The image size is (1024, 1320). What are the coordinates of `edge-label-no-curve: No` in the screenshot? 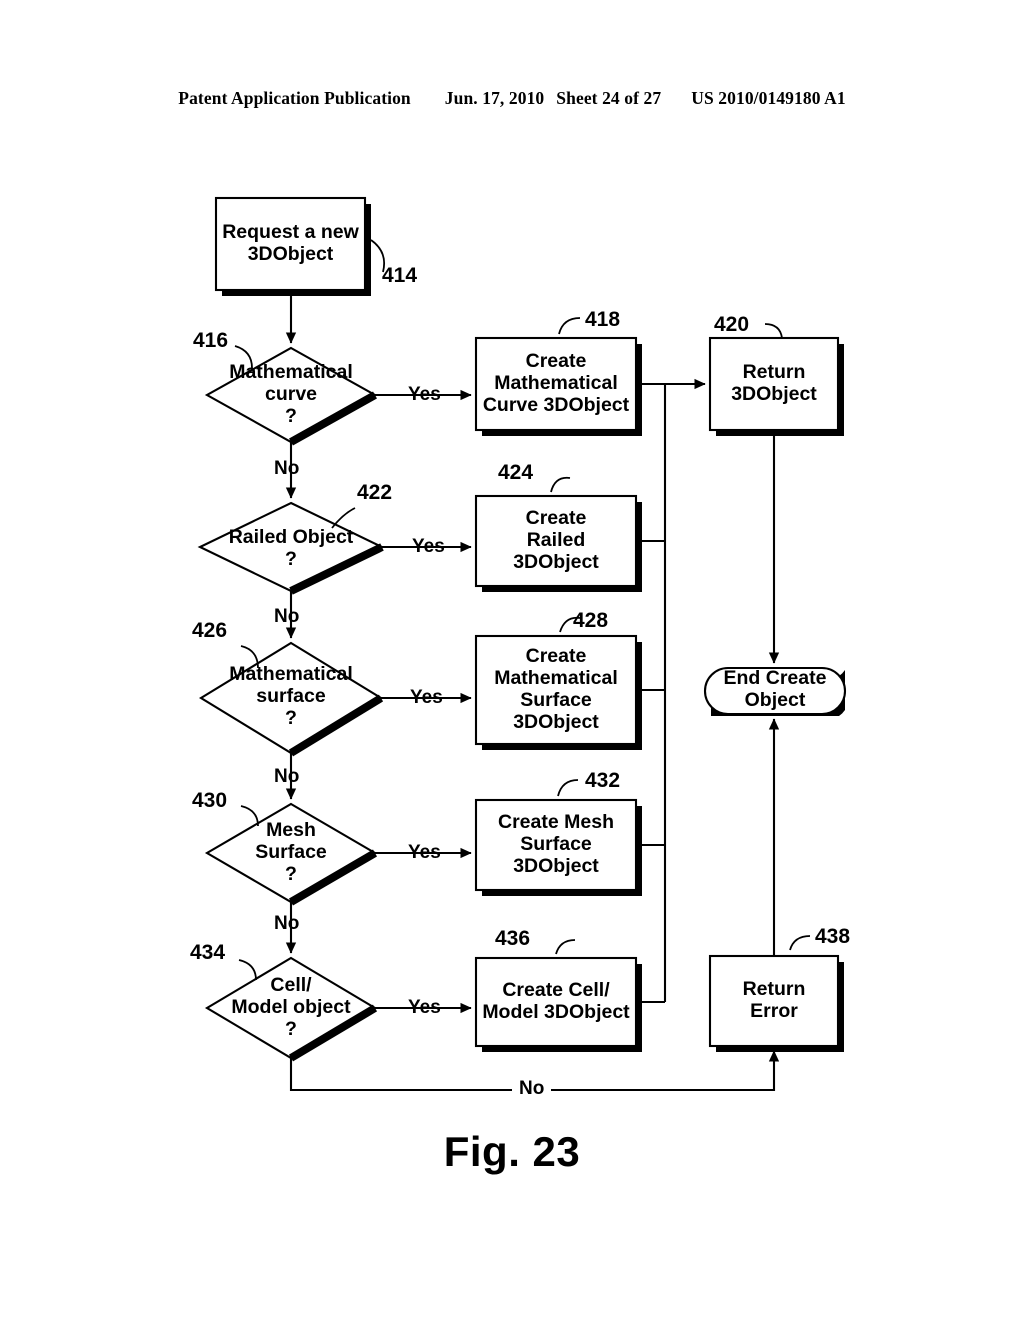 It's located at (287, 468).